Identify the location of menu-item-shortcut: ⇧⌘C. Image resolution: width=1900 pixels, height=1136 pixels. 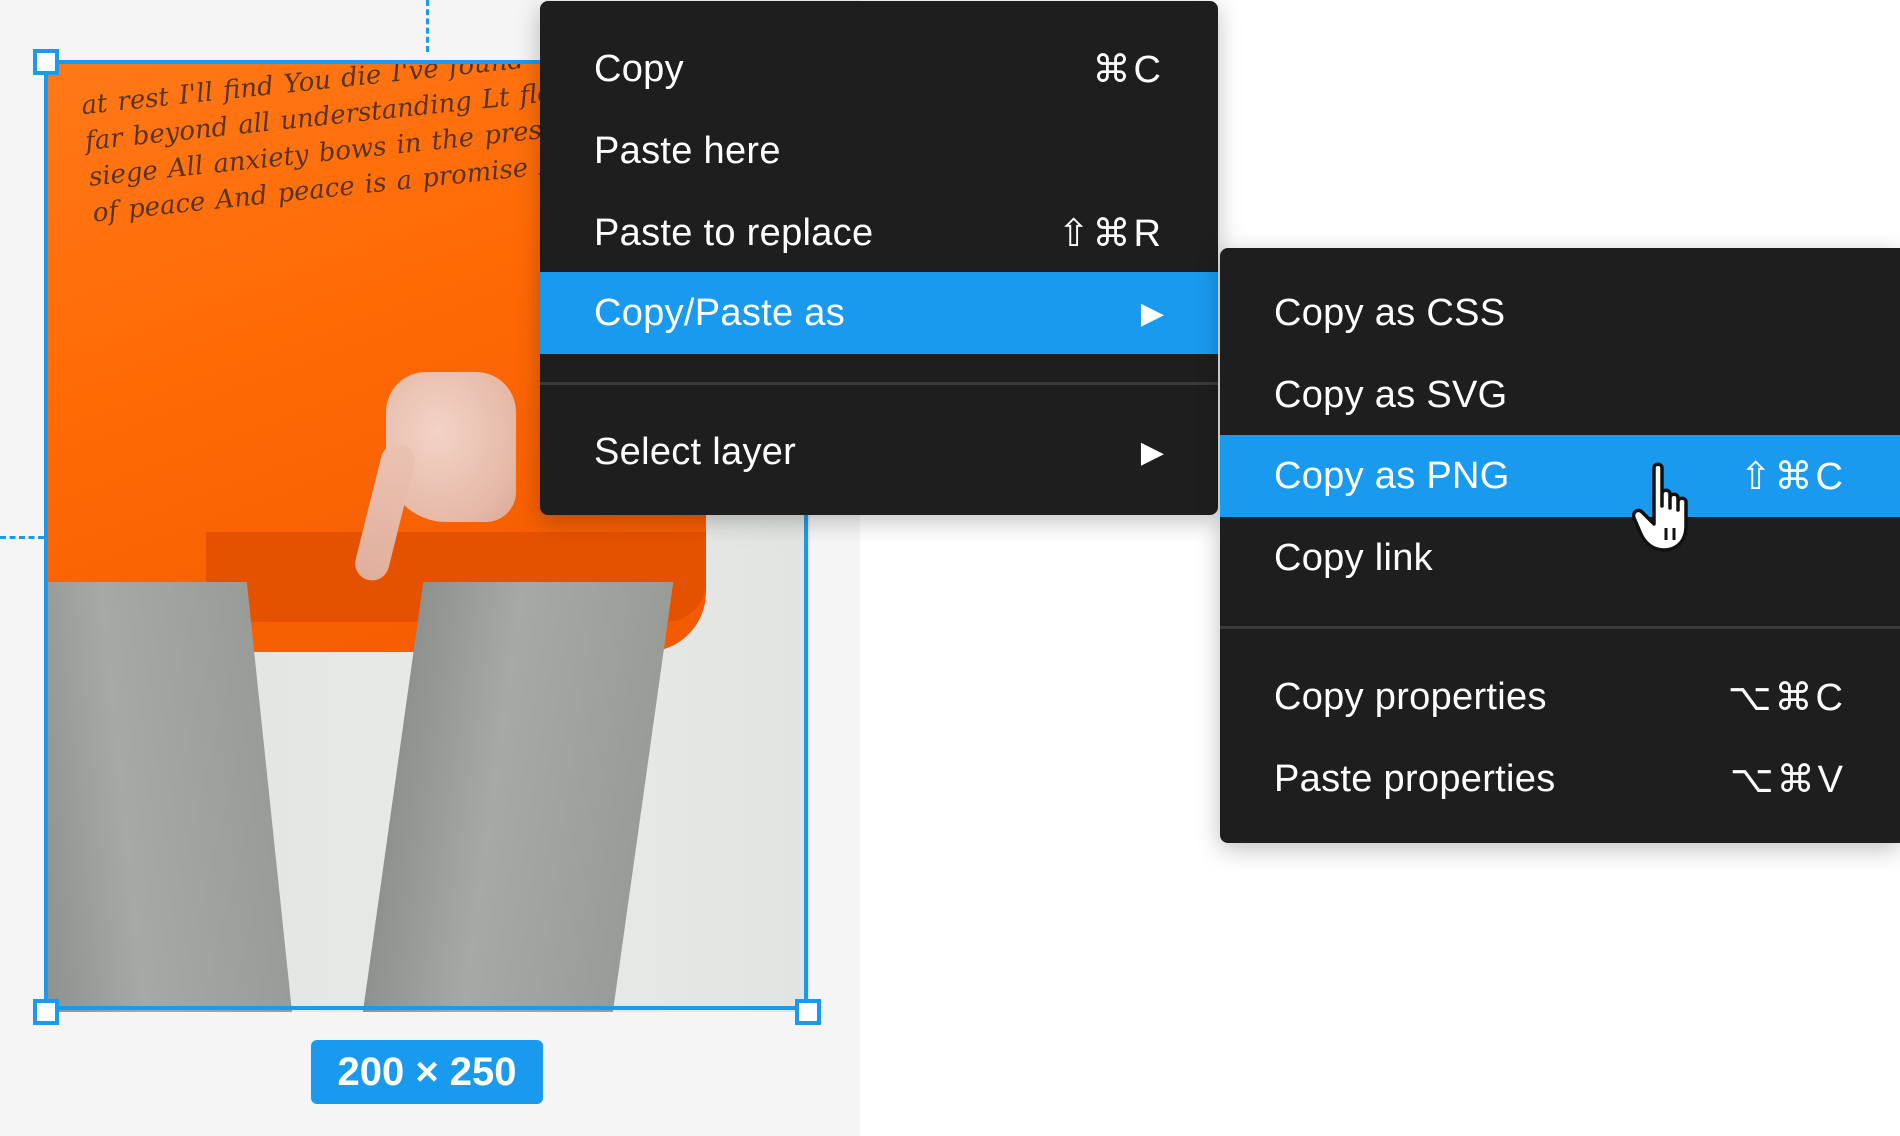
(1792, 476).